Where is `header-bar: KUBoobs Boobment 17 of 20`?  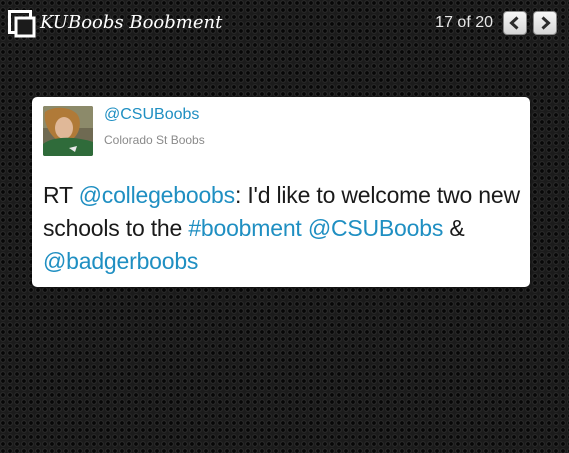
header-bar: KUBoobs Boobment 17 of 20 is located at coordinates (284, 24).